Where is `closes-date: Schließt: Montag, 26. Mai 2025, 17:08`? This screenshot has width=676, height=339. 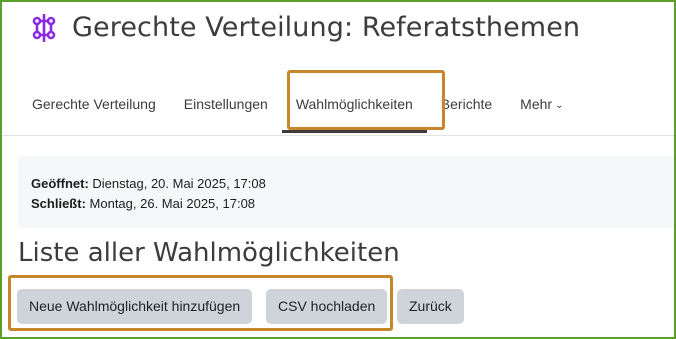
closes-date: Schließt: Montag, 26. Mai 2025, 17:08 is located at coordinates (352, 204).